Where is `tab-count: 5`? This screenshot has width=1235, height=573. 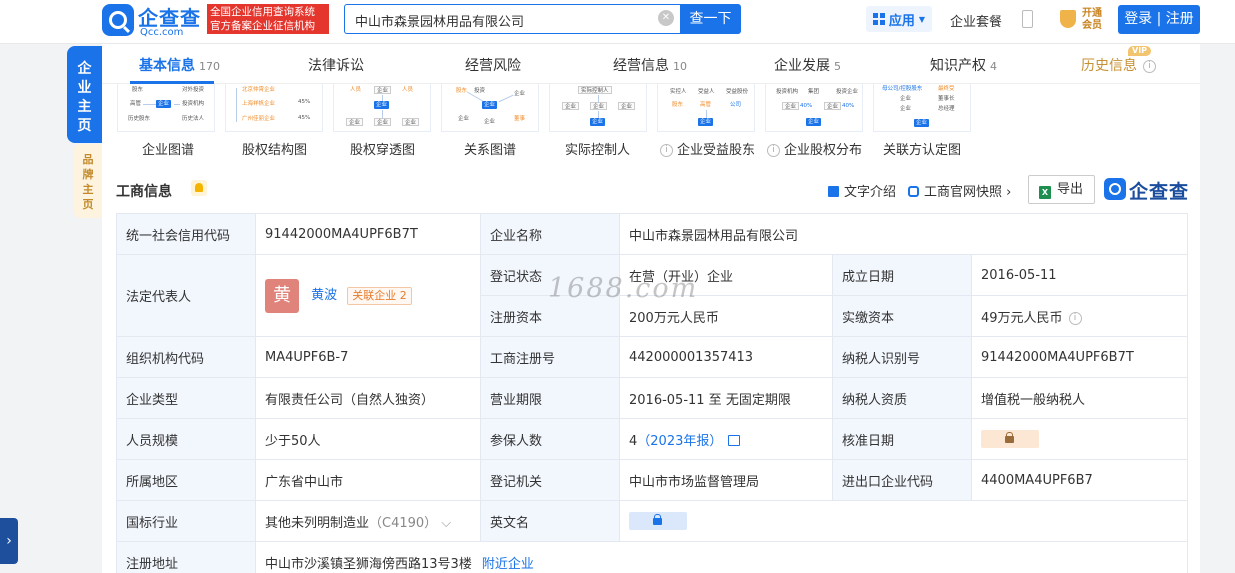
tab-count: 5 is located at coordinates (837, 66).